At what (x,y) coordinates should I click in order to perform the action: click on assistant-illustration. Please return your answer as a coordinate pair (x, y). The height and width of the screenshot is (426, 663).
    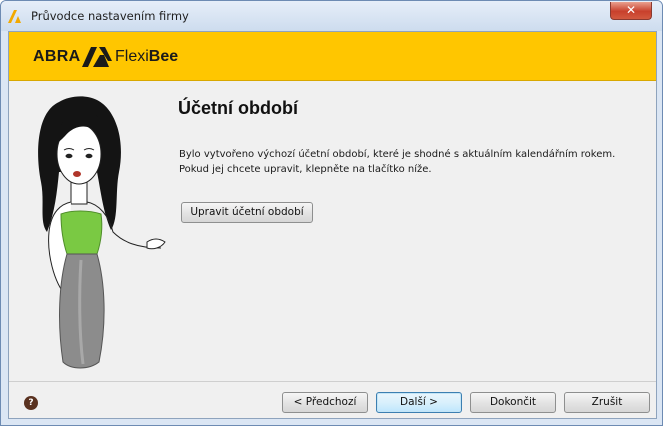
    Looking at the image, I should click on (102, 232).